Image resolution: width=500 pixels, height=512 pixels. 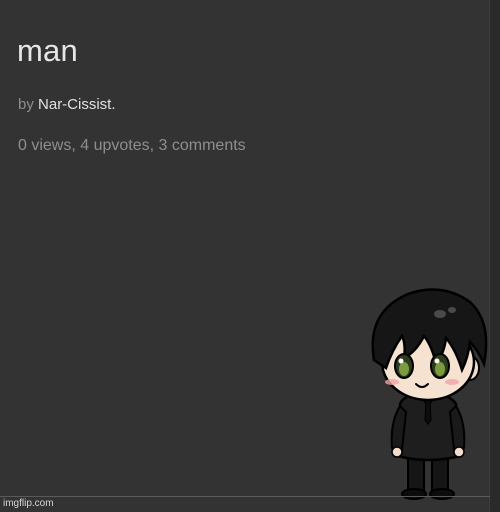 I want to click on byline-prefix: by, so click(x=26, y=104).